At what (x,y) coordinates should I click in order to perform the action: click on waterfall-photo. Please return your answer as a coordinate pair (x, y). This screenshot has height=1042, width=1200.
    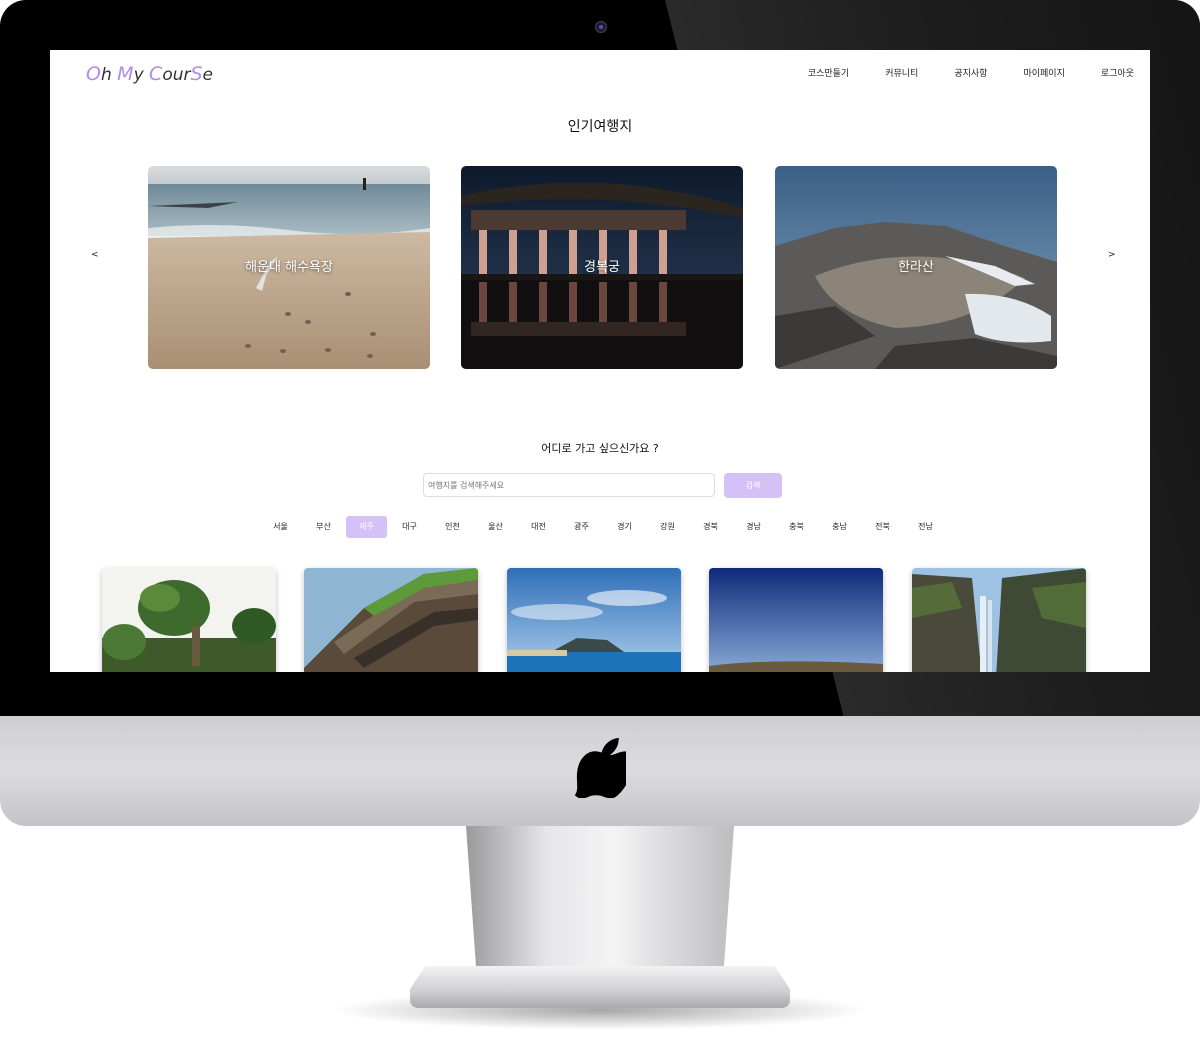
    Looking at the image, I should click on (999, 620).